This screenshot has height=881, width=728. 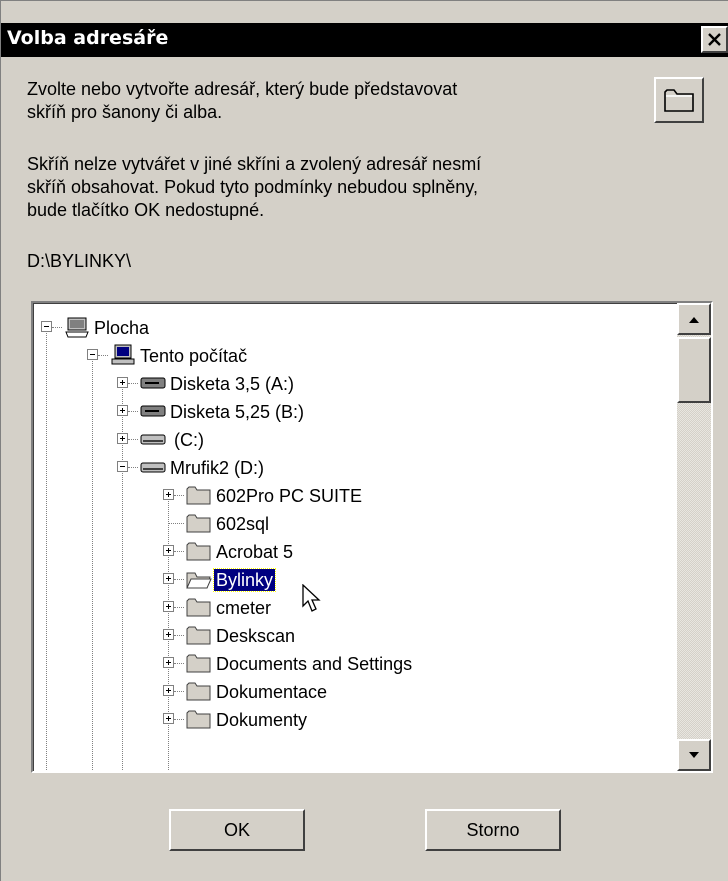 What do you see at coordinates (354, 608) in the screenshot?
I see `tree-item-folder: cmeter` at bounding box center [354, 608].